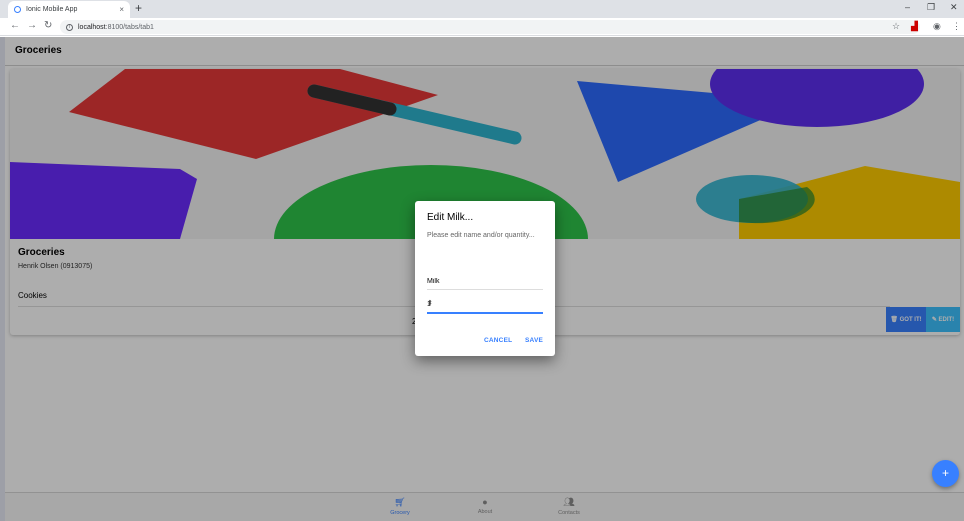 The height and width of the screenshot is (521, 964). I want to click on reload-icon: ↻, so click(48, 25).